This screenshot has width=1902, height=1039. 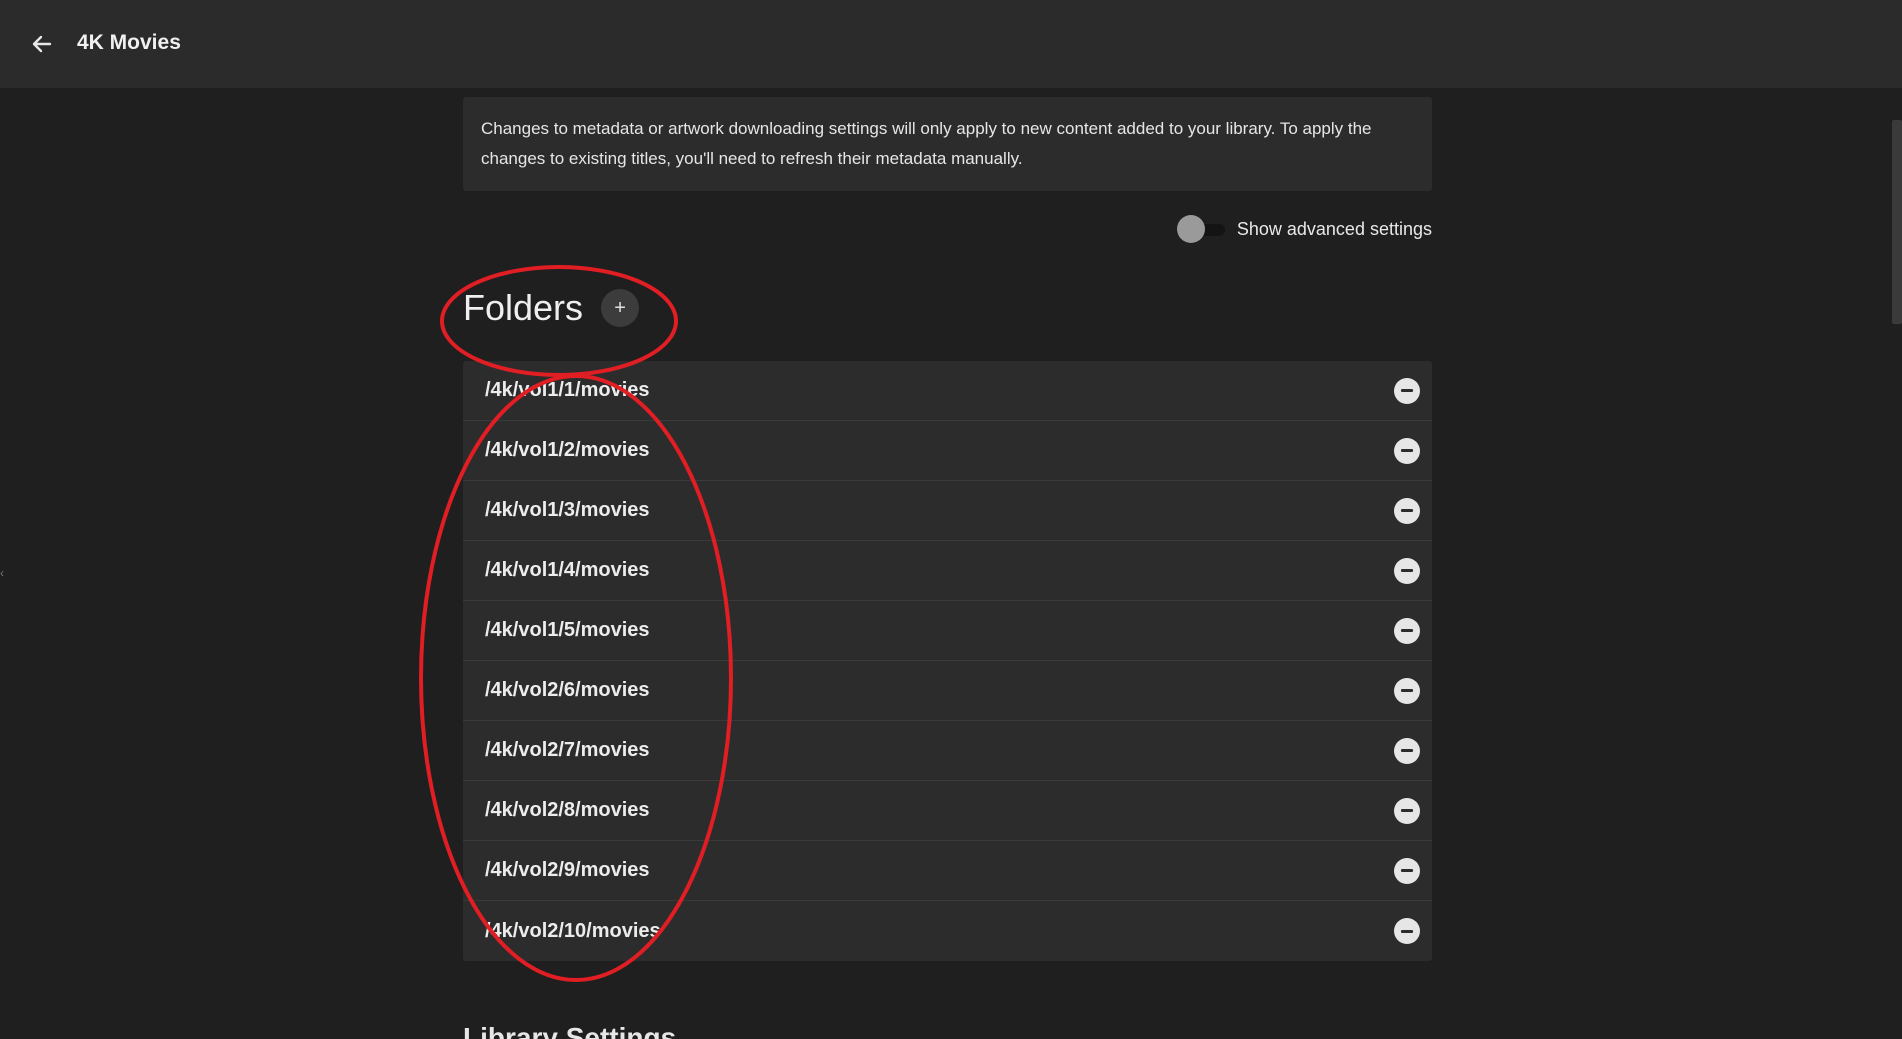 I want to click on folder-row: /4k/vol2/10/movies, so click(x=947, y=931).